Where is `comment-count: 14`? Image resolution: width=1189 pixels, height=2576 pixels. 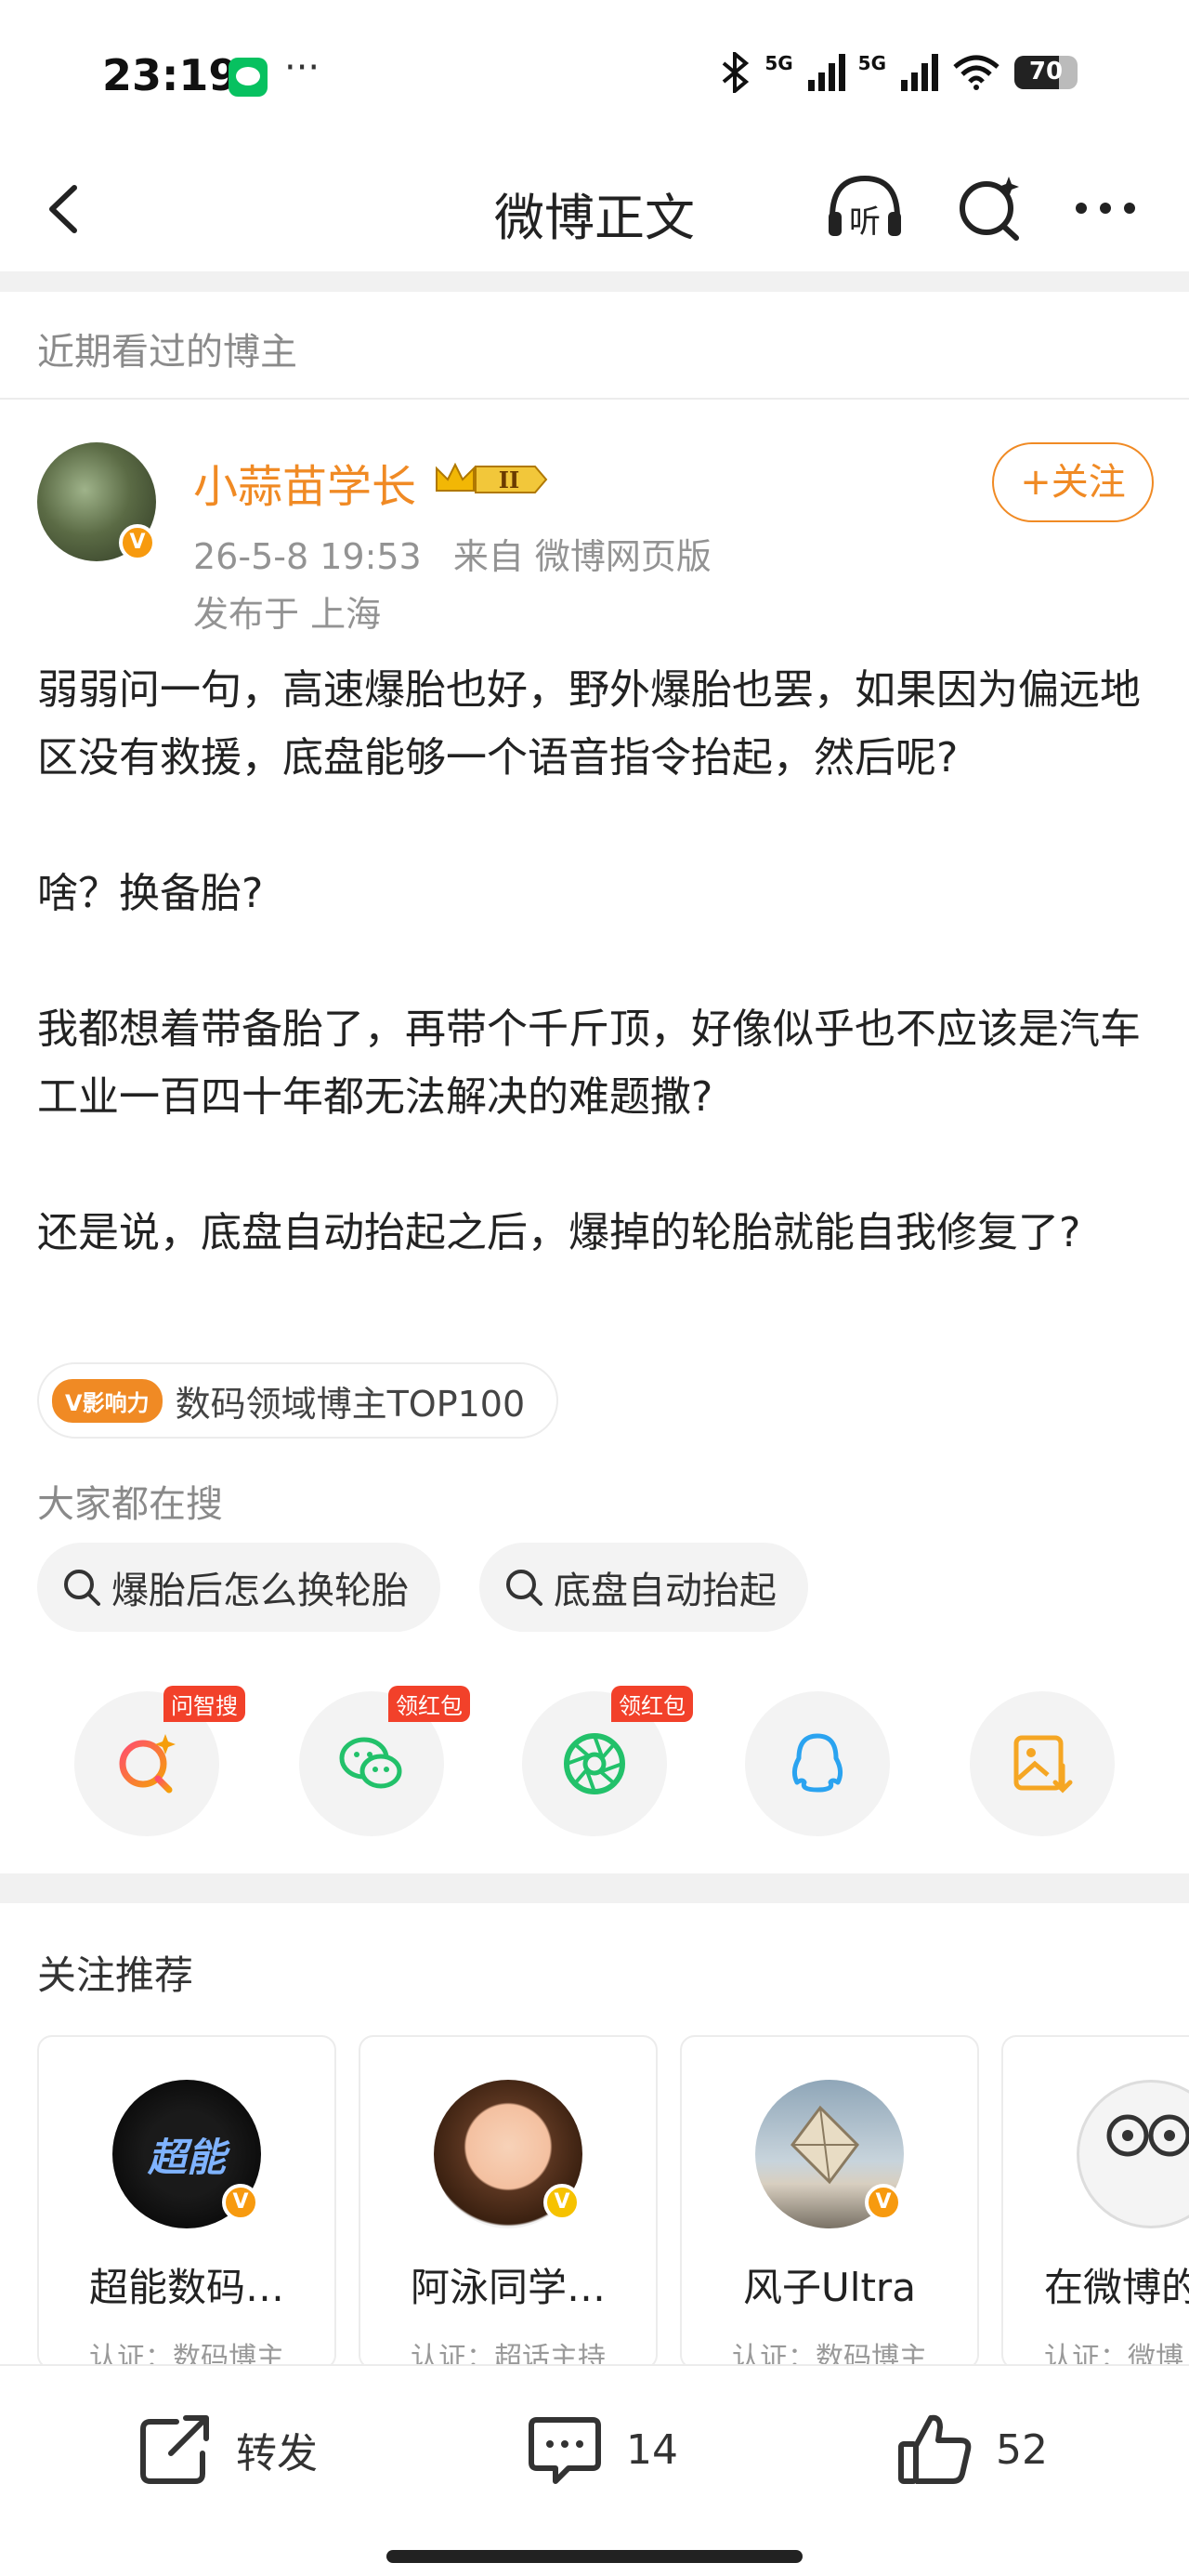
comment-count: 14 is located at coordinates (652, 2449).